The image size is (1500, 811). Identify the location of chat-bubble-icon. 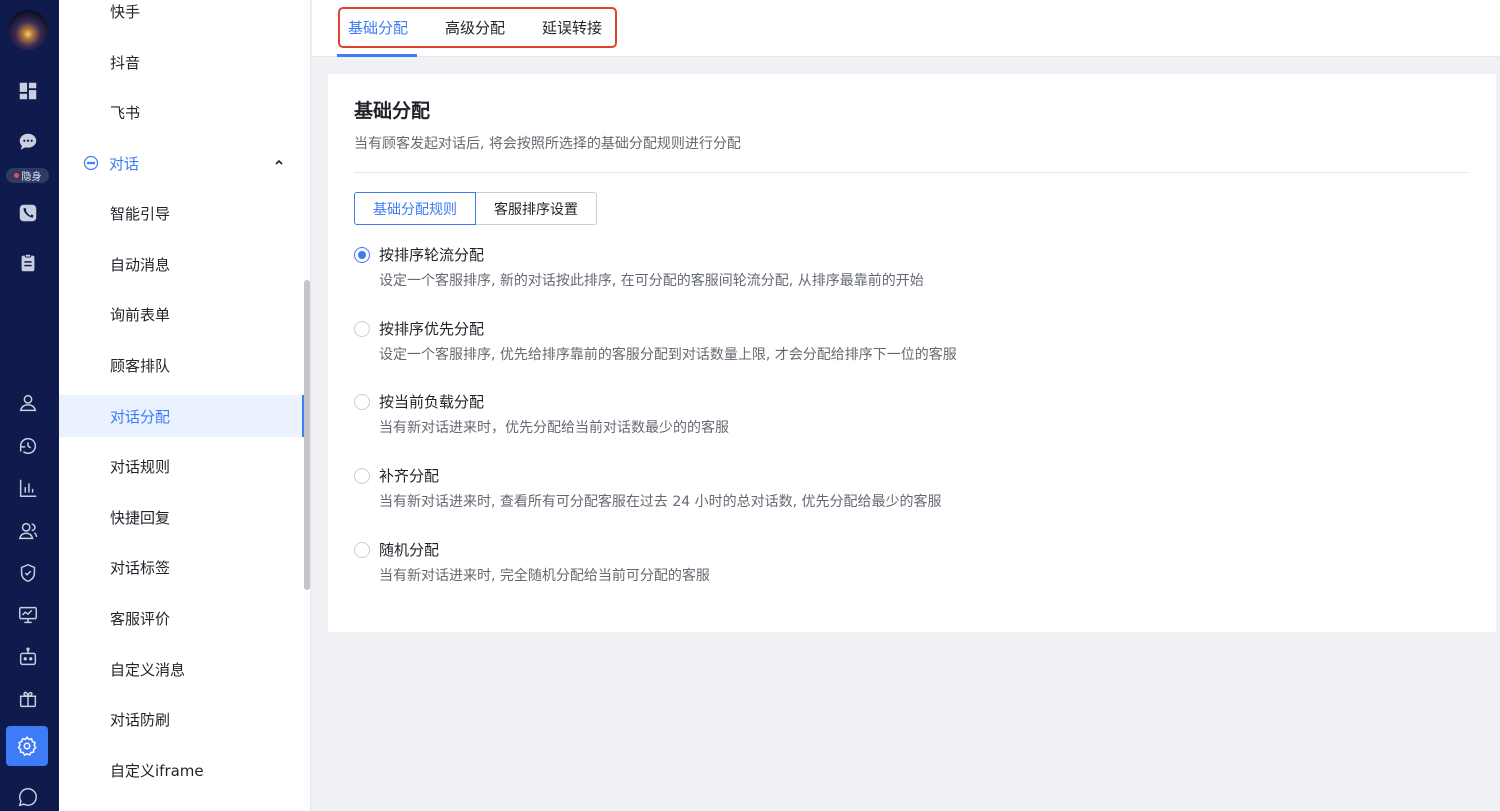
(91, 163).